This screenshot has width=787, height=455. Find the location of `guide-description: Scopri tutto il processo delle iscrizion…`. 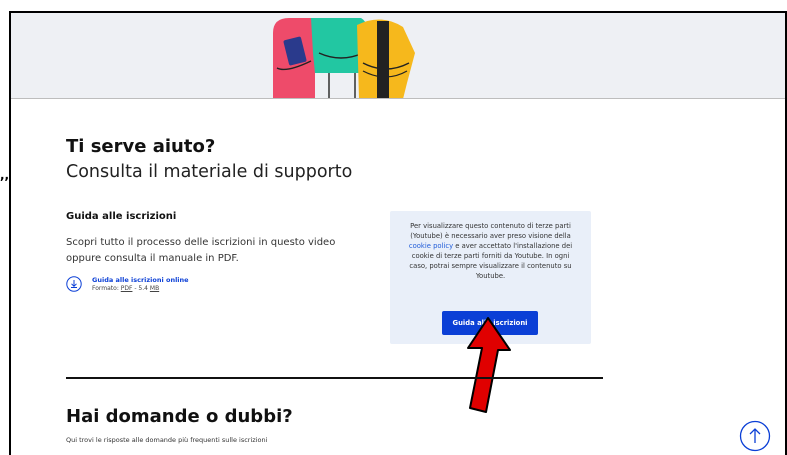

guide-description: Scopri tutto il processo delle iscrizion… is located at coordinates (201, 250).